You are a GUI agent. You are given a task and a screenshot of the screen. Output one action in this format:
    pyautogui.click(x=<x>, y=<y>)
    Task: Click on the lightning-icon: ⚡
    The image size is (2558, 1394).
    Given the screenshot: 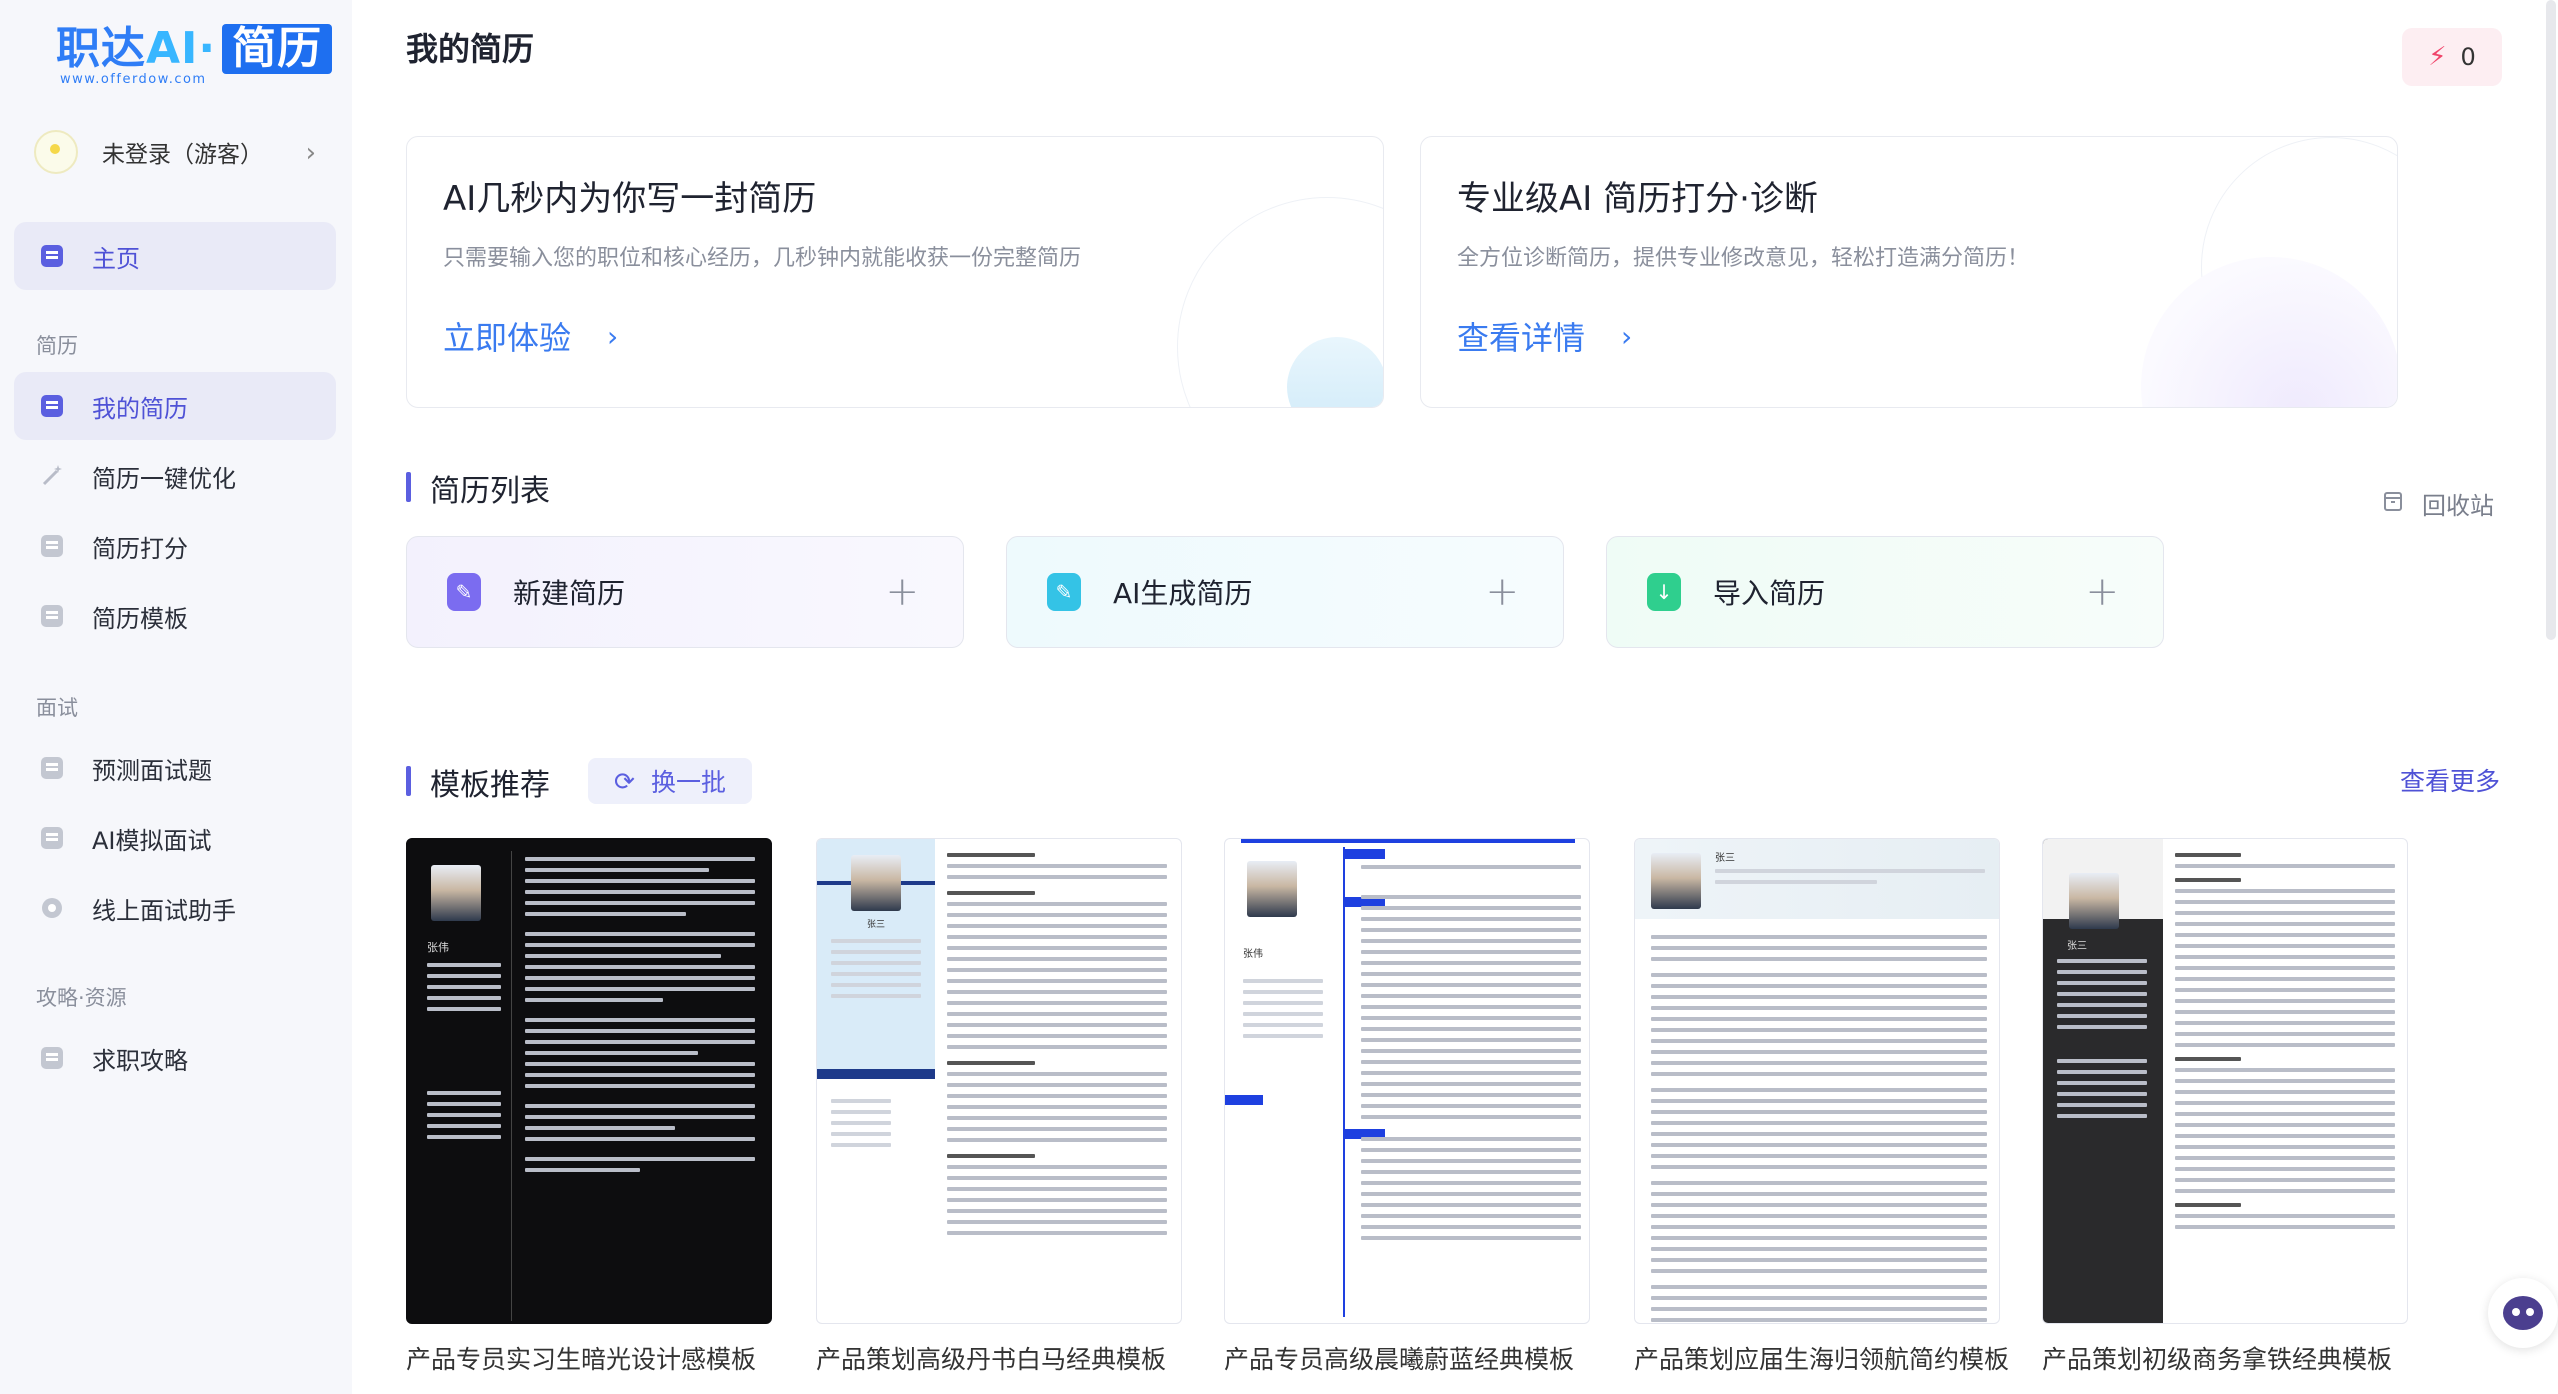 What is the action you would take?
    pyautogui.click(x=2437, y=57)
    